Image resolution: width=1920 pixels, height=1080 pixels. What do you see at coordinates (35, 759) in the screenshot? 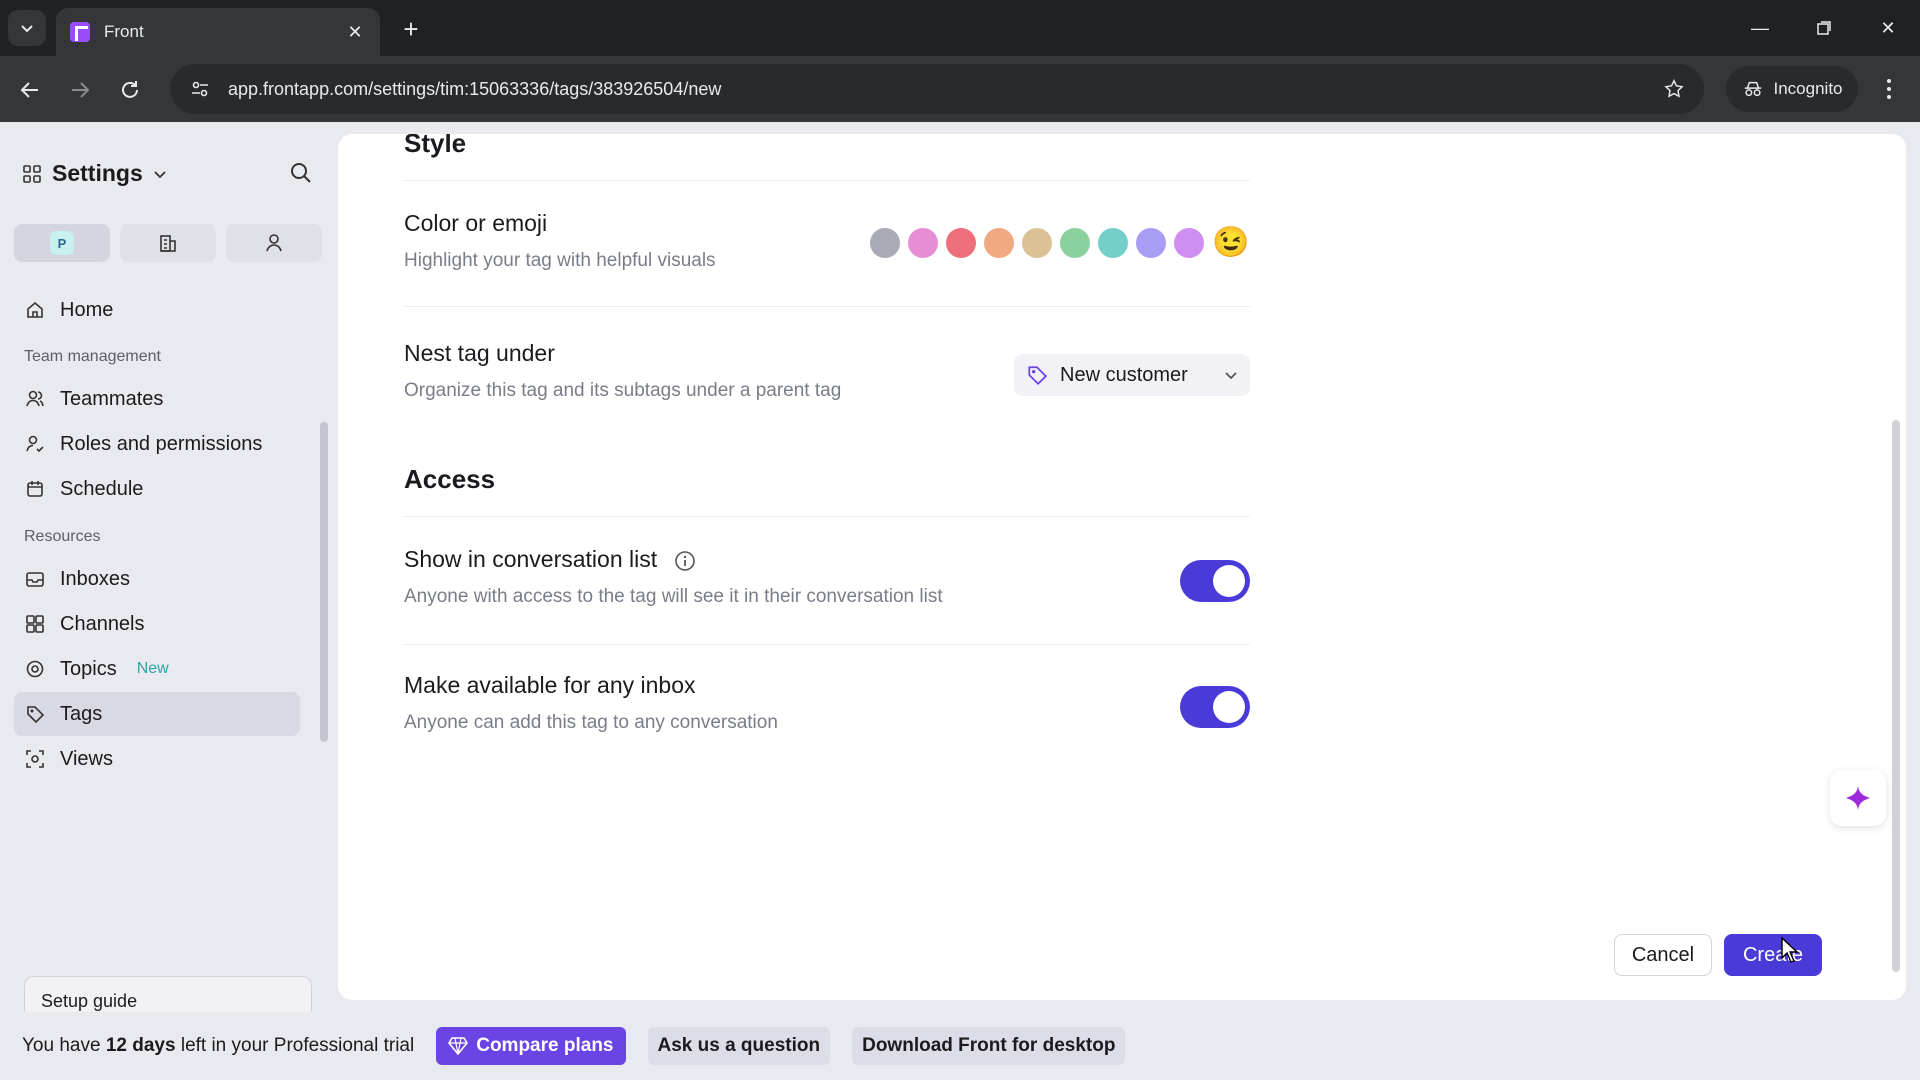
I see `views-icon` at bounding box center [35, 759].